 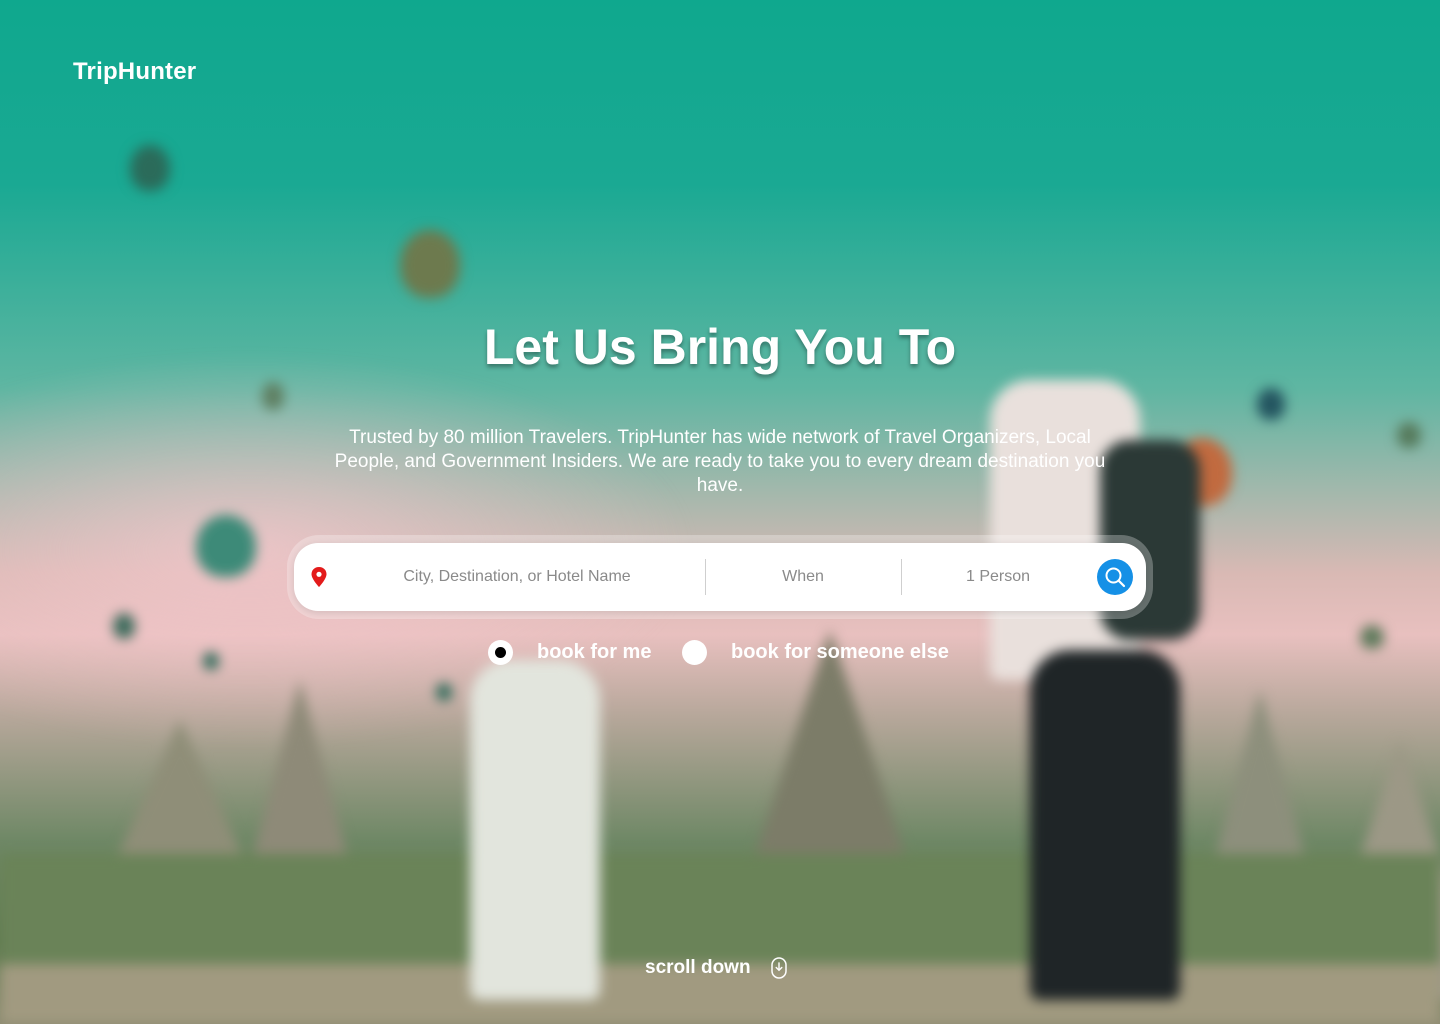 What do you see at coordinates (500, 652) in the screenshot?
I see `radio-selected` at bounding box center [500, 652].